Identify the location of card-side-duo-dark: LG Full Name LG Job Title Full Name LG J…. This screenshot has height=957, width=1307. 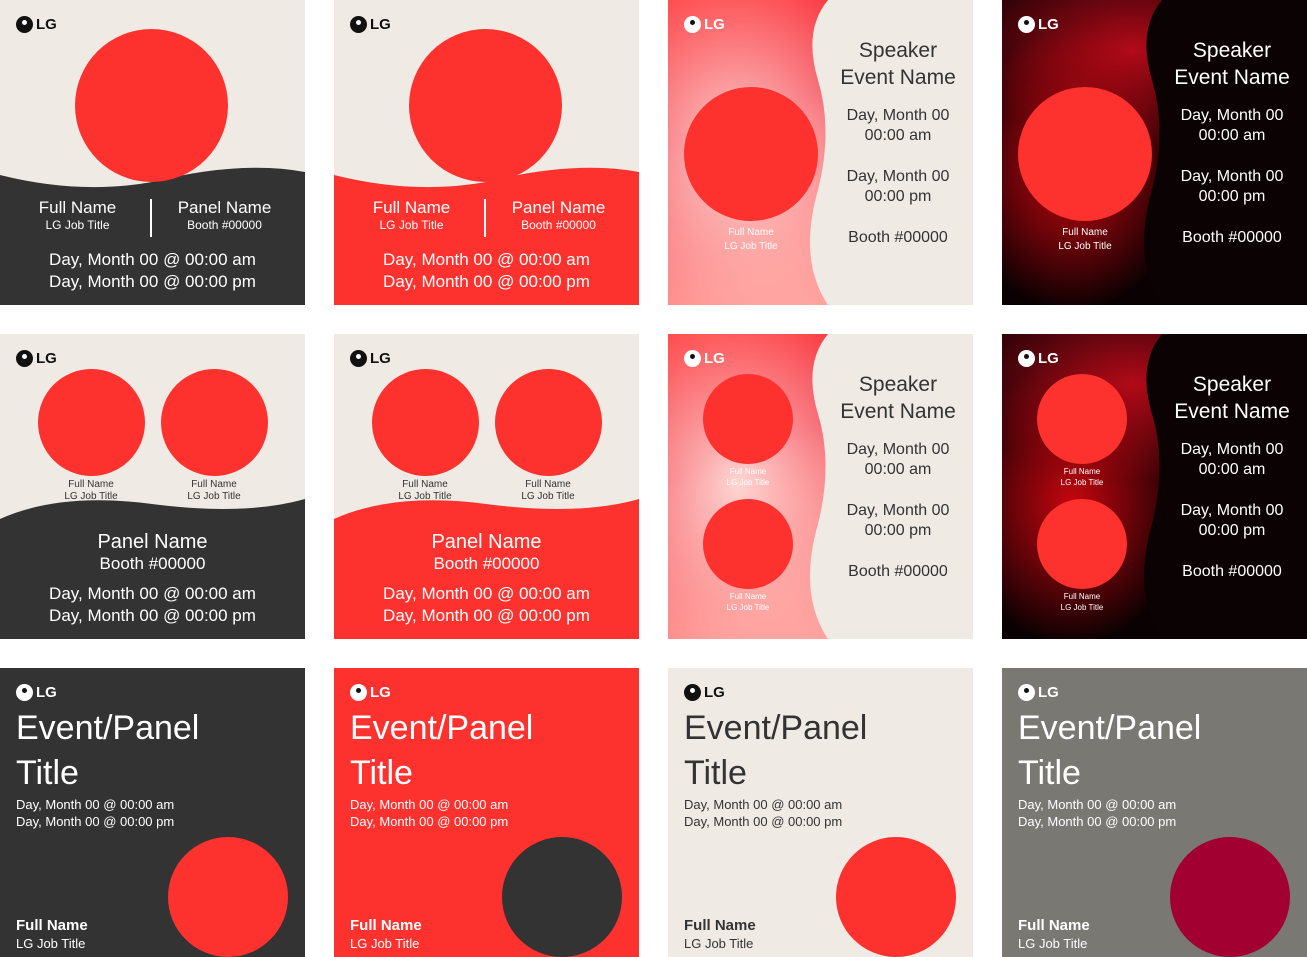
(1154, 486).